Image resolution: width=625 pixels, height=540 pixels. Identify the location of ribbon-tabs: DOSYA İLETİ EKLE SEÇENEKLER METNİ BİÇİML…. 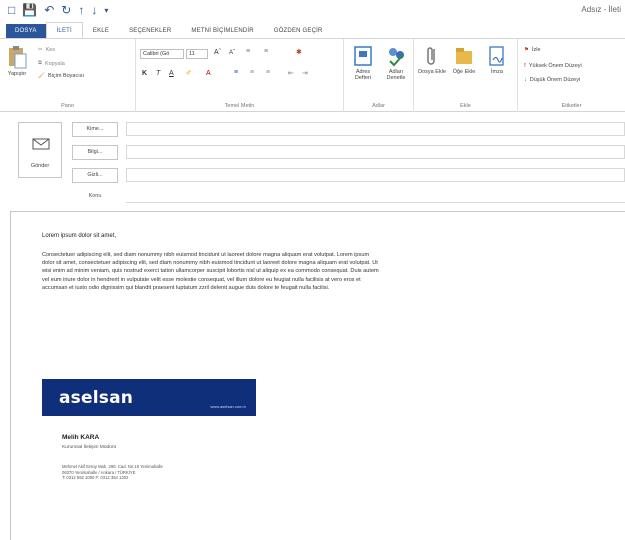
(312, 30).